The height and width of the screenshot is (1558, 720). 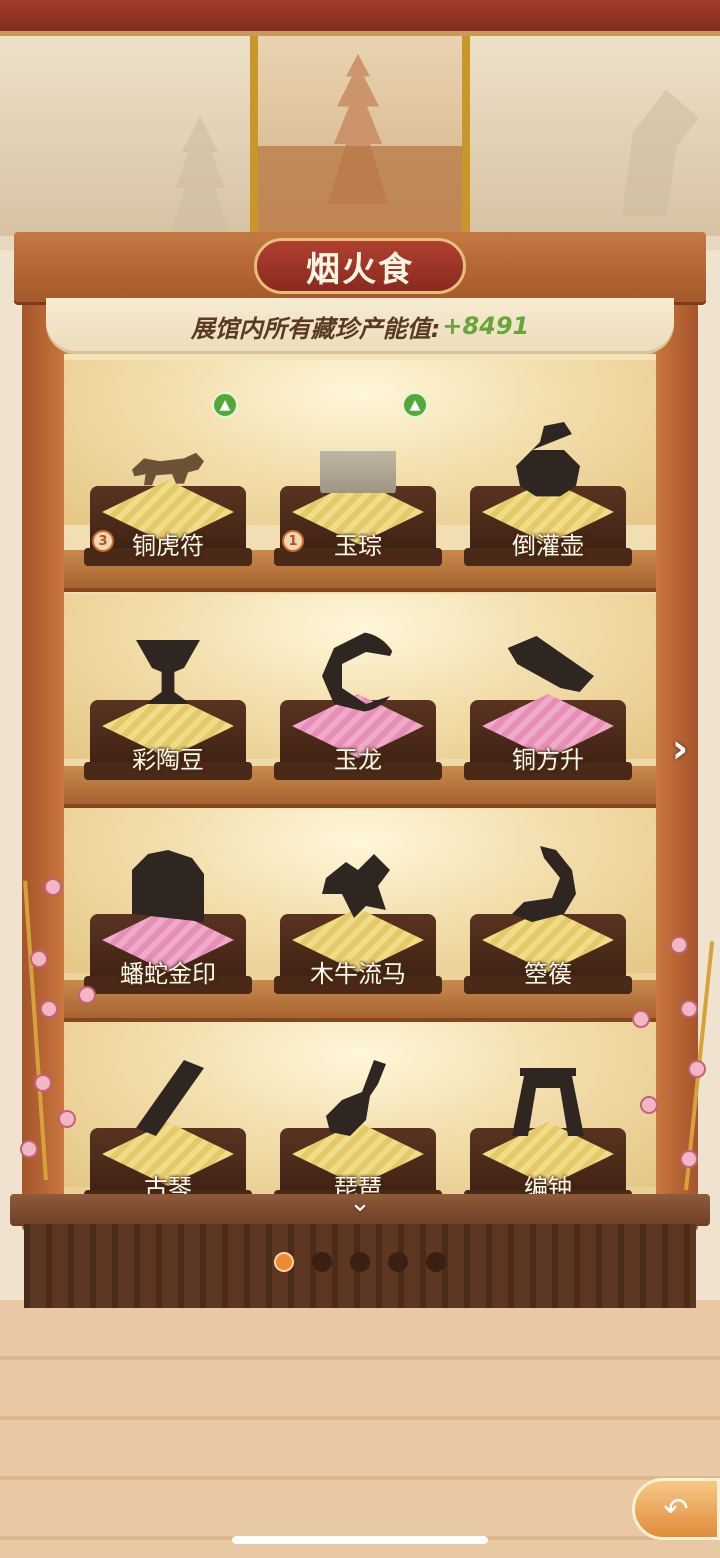 I want to click on chevron-right-icon: ›, so click(x=680, y=749).